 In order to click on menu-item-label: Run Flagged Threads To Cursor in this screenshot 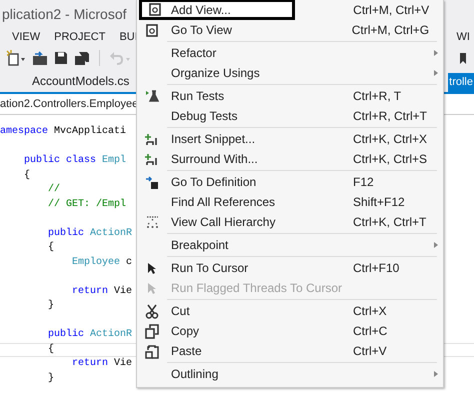, I will do `click(256, 288)`.